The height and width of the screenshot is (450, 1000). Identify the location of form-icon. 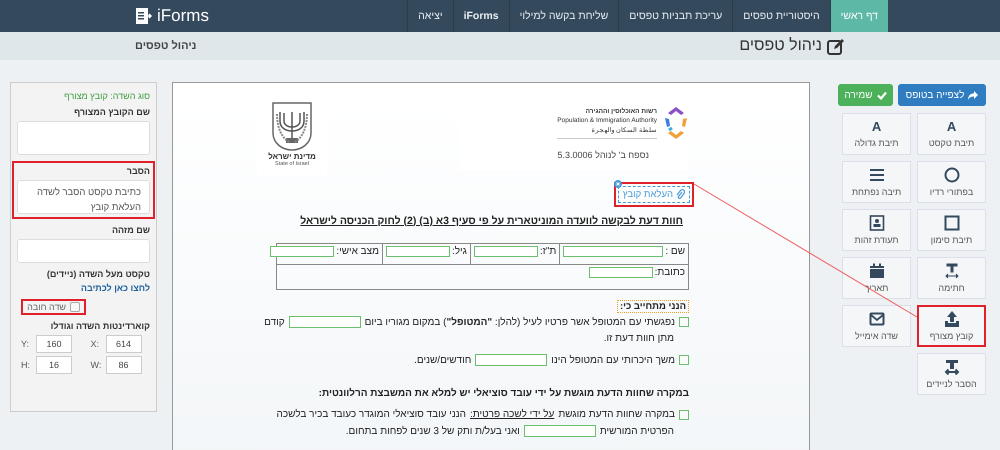
(144, 16).